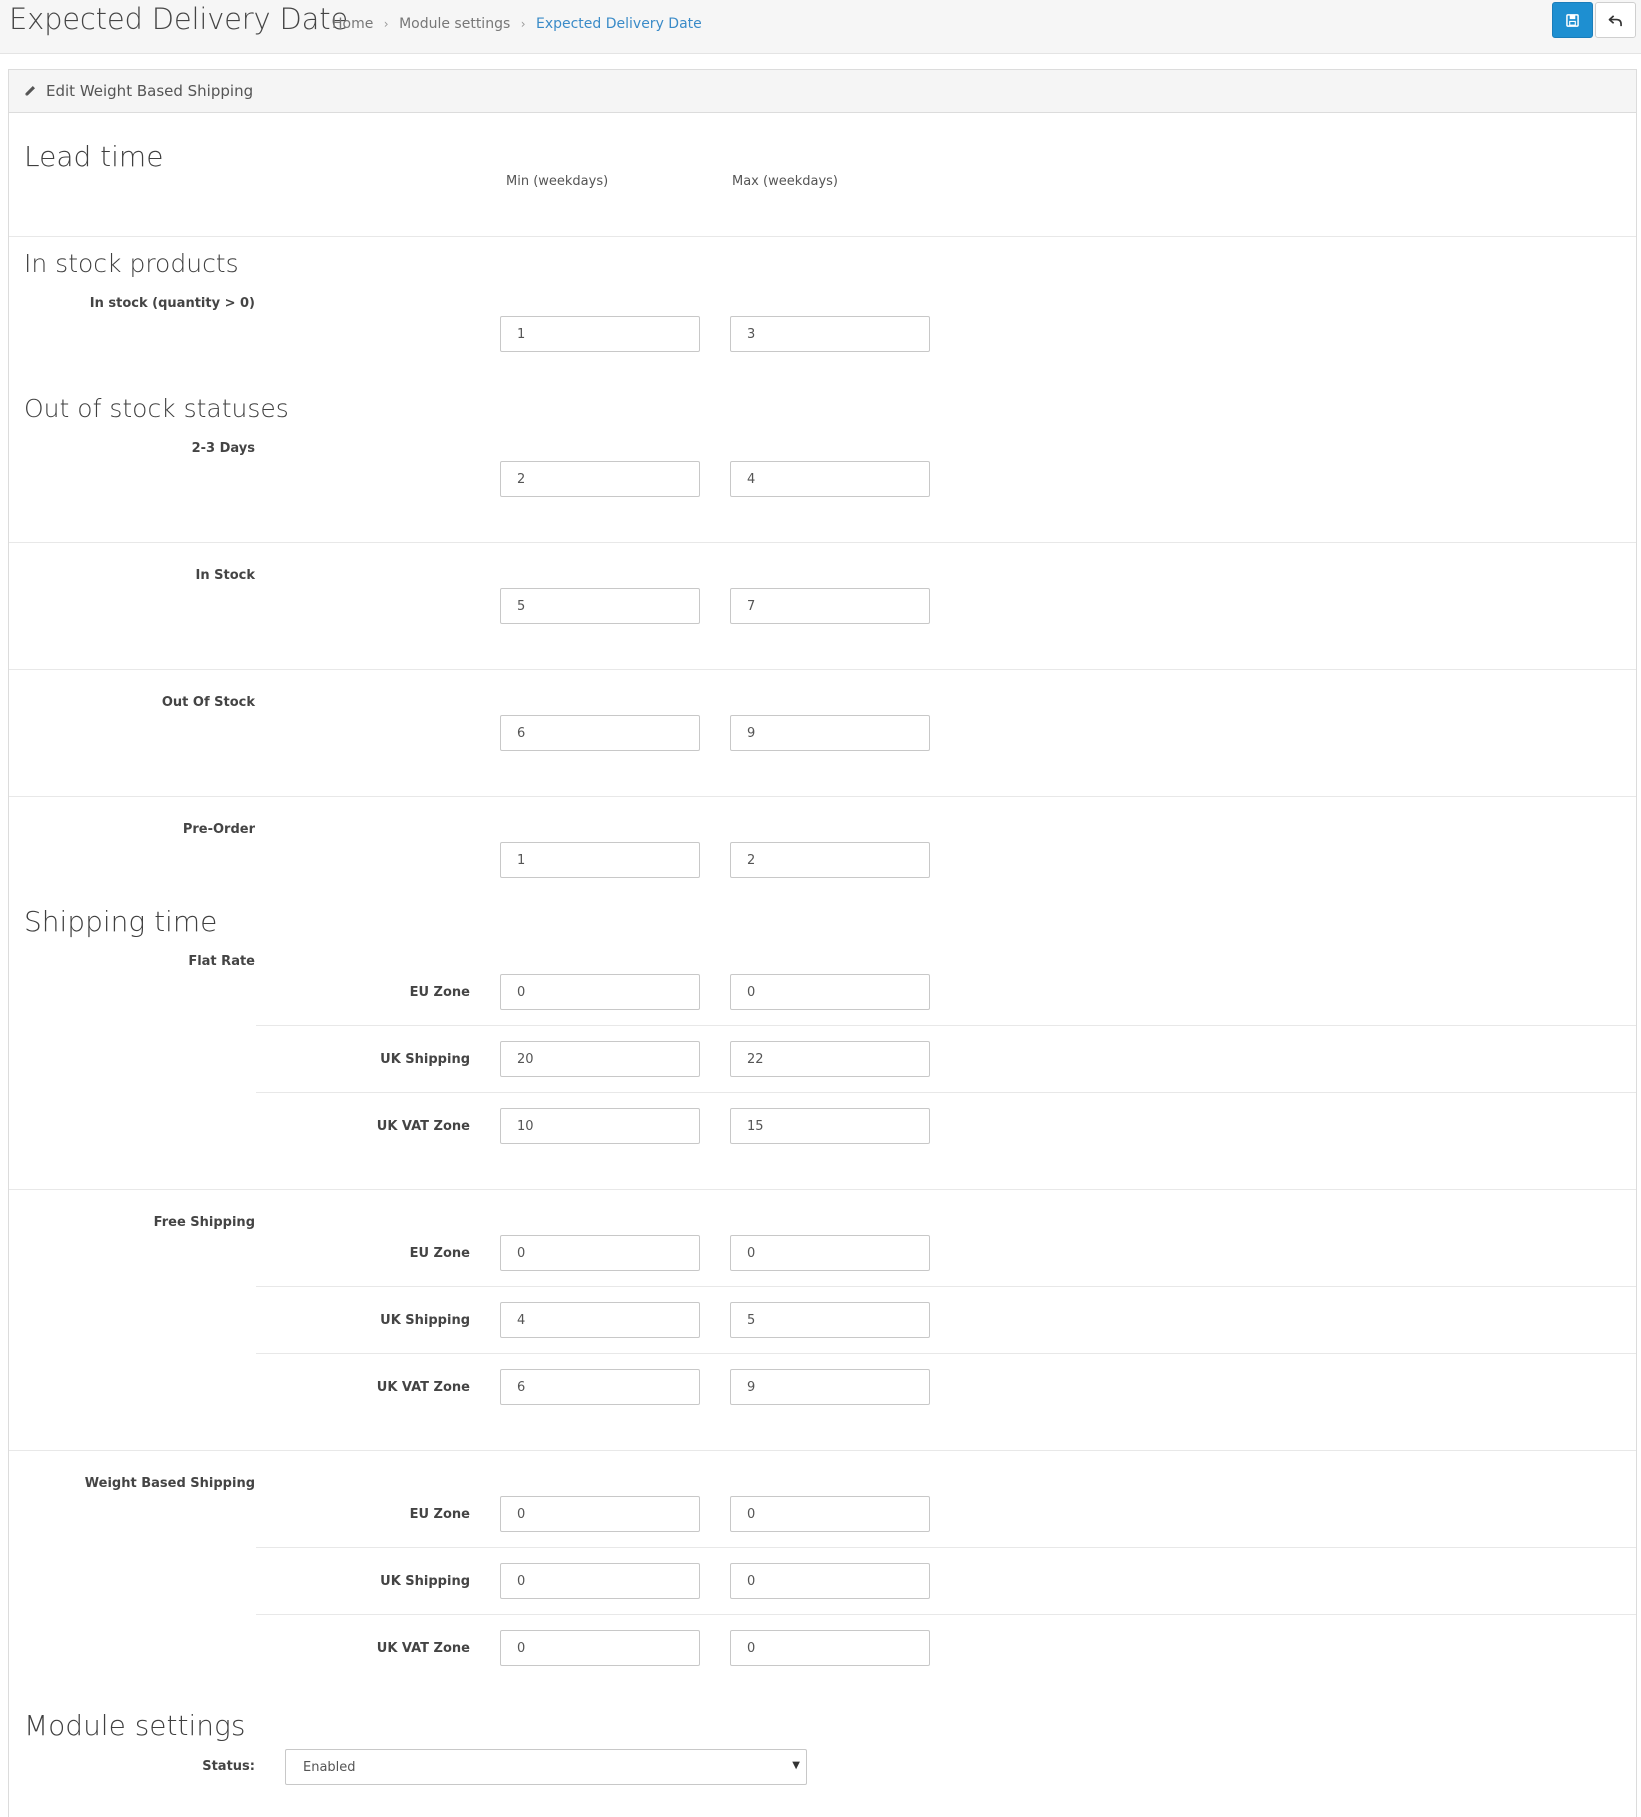 This screenshot has width=1641, height=1817. I want to click on carrier-label: Flat Rate, so click(221, 961).